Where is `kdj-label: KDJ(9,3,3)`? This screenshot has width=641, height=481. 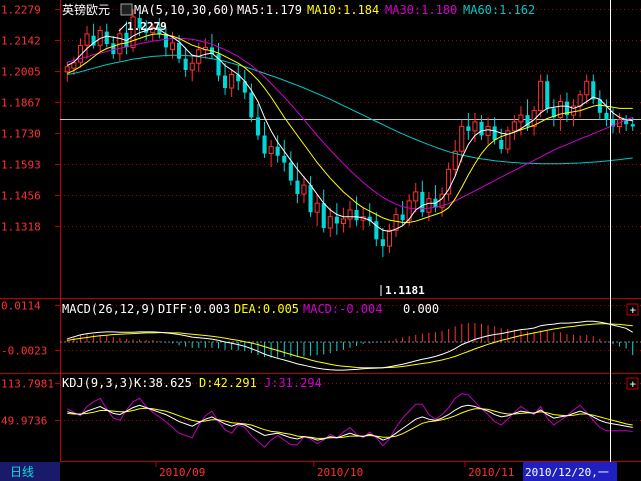 kdj-label: KDJ(9,3,3) is located at coordinates (98, 383).